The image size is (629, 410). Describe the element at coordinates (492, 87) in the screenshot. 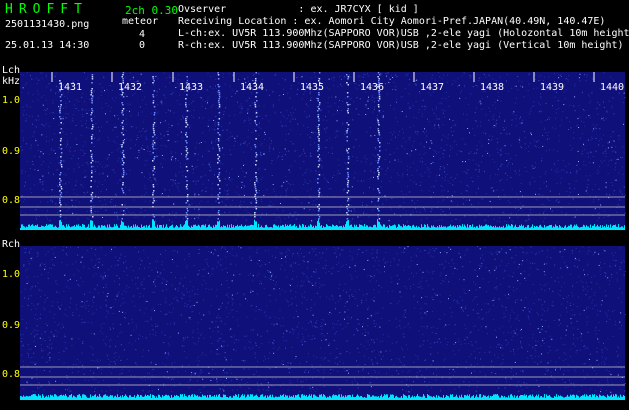

I see `time-label: 1438` at that location.